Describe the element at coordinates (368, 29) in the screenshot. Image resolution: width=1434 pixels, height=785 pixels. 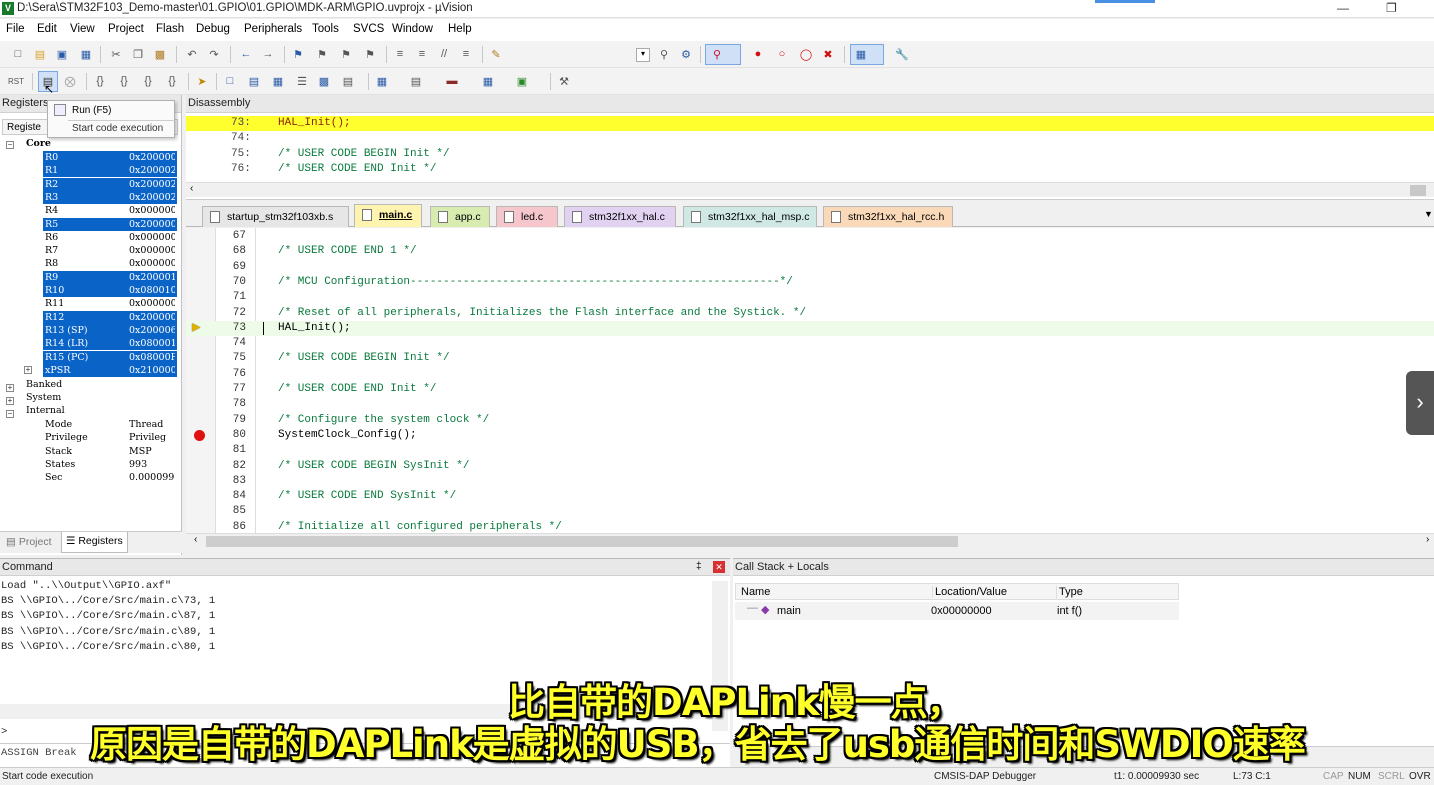
I see `menu-svcs: SVCS` at that location.